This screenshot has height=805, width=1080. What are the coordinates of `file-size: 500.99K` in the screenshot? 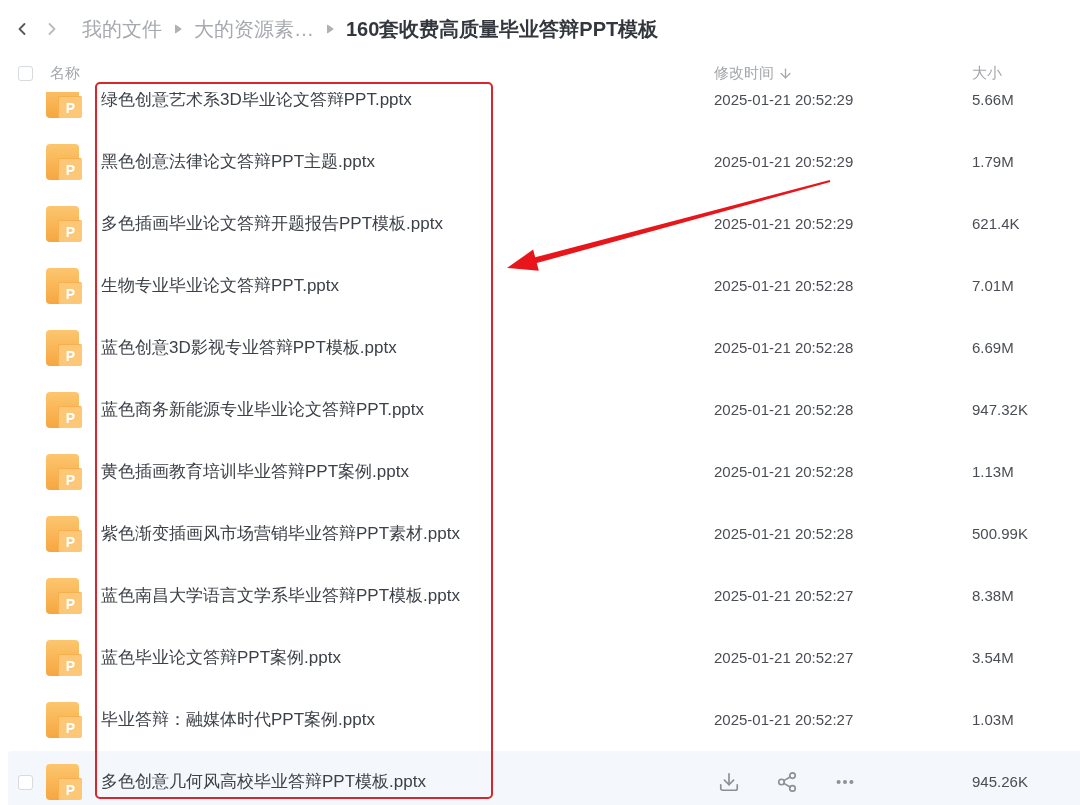 It's located at (1000, 533).